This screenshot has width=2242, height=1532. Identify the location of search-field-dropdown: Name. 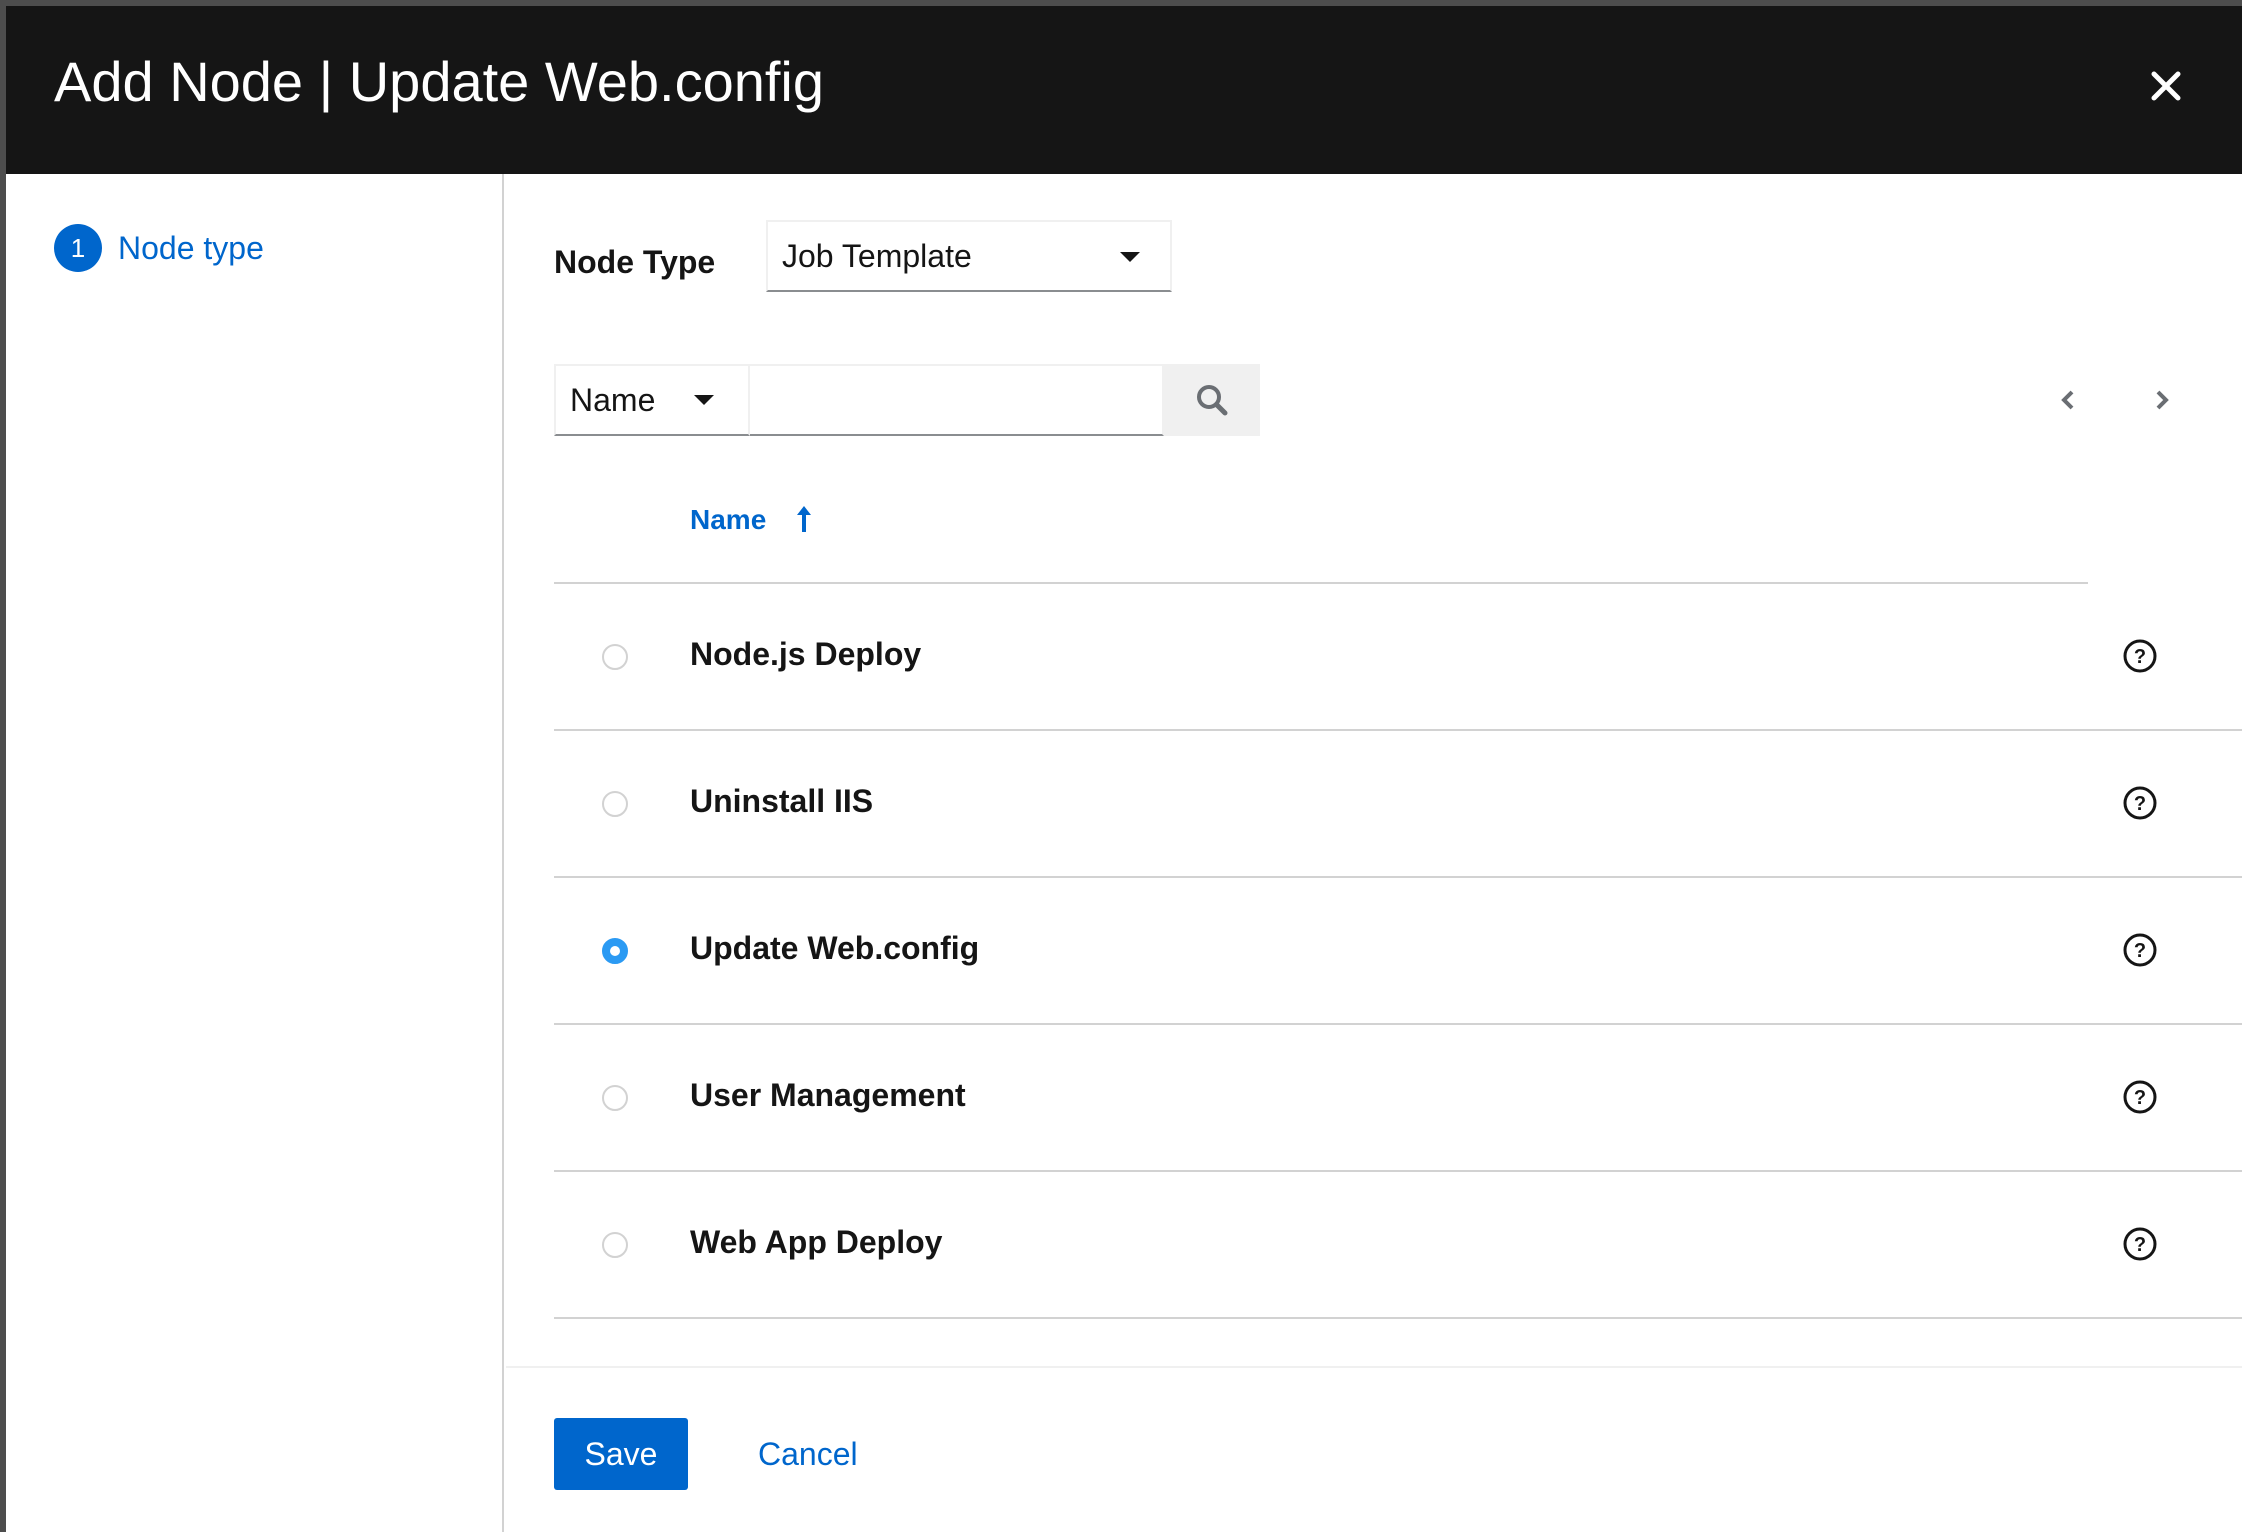
(652, 400).